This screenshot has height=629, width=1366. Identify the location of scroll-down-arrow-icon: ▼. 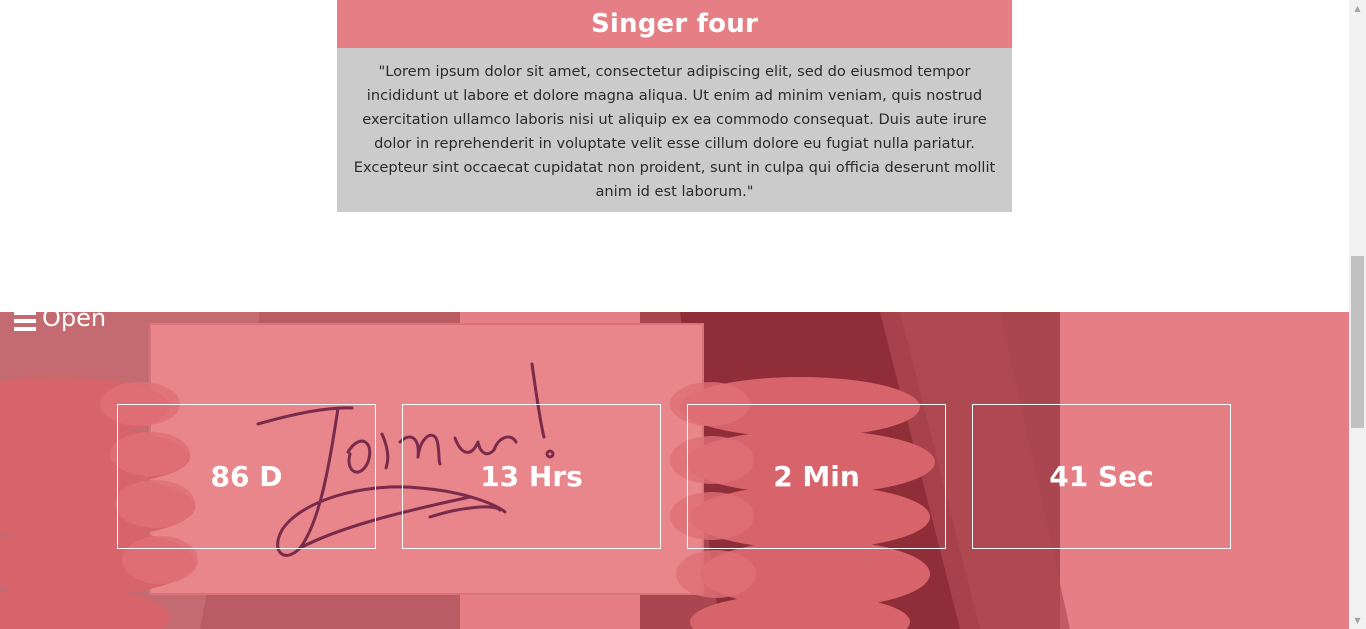
(1357, 620).